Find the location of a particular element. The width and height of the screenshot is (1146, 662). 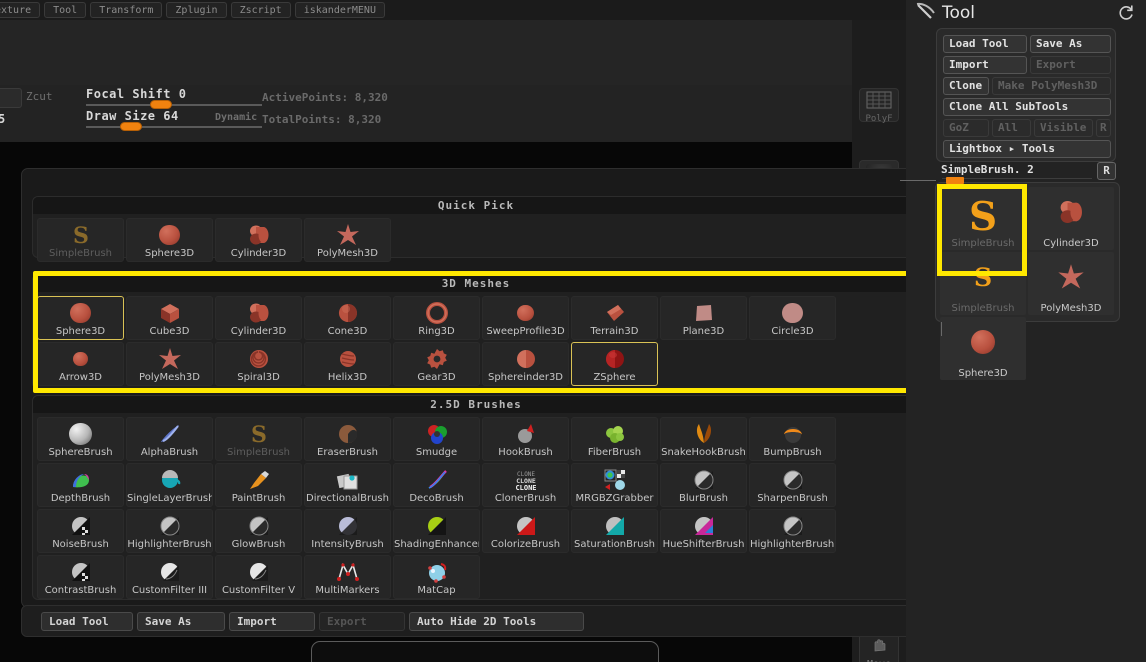

tool-cell: BumpBrush is located at coordinates (792, 439).